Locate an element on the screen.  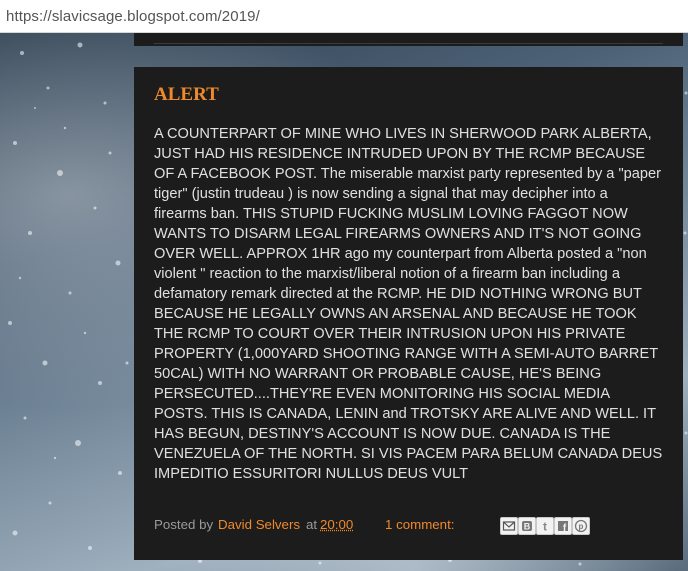
previous-post-bottom is located at coordinates (408, 39).